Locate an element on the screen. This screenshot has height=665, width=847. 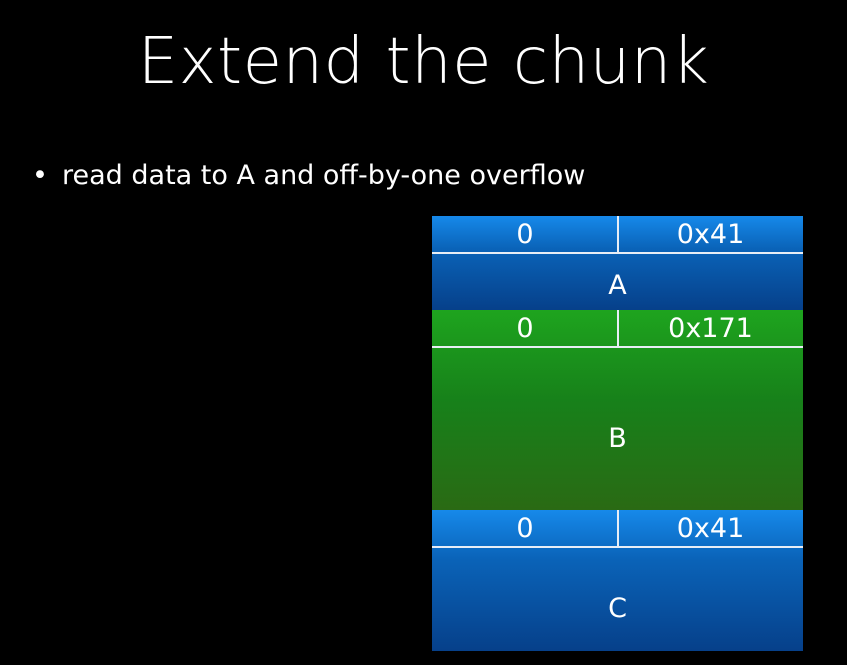
chunk-a-prev-size: 0 is located at coordinates (525, 234).